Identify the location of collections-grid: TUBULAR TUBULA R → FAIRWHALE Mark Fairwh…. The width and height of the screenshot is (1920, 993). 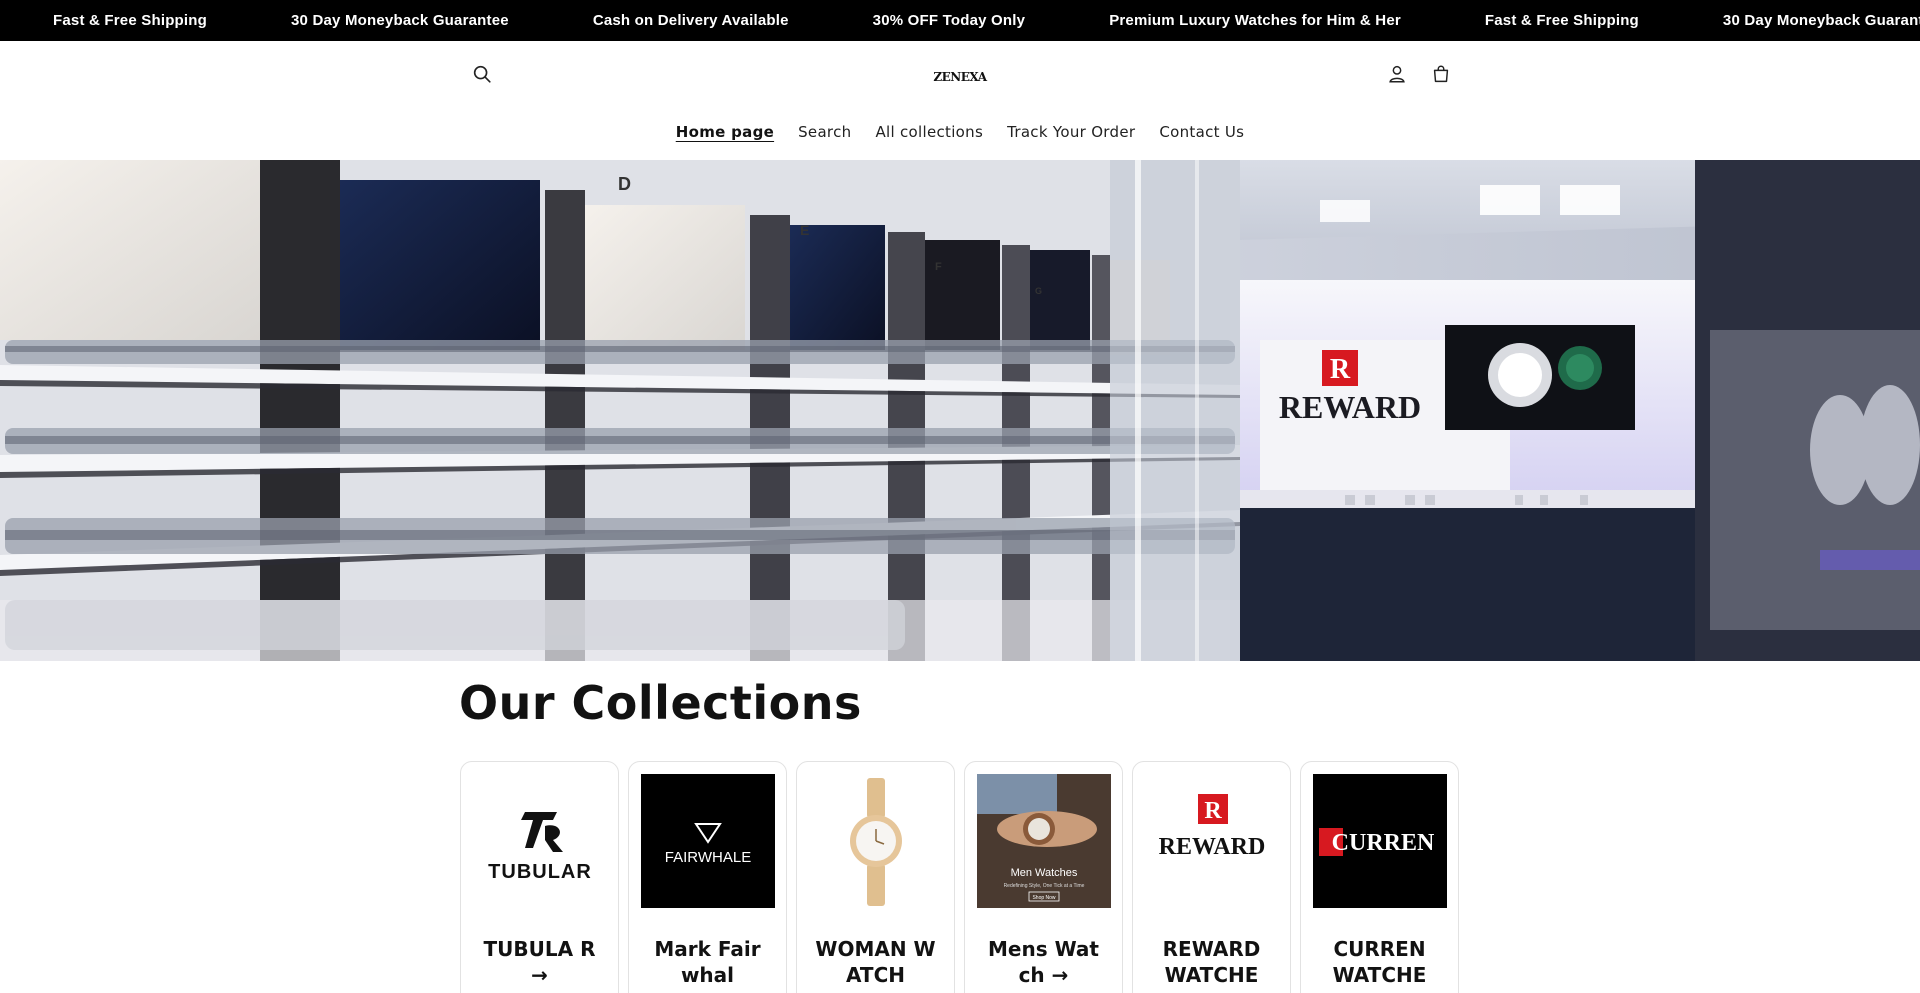
(959, 877).